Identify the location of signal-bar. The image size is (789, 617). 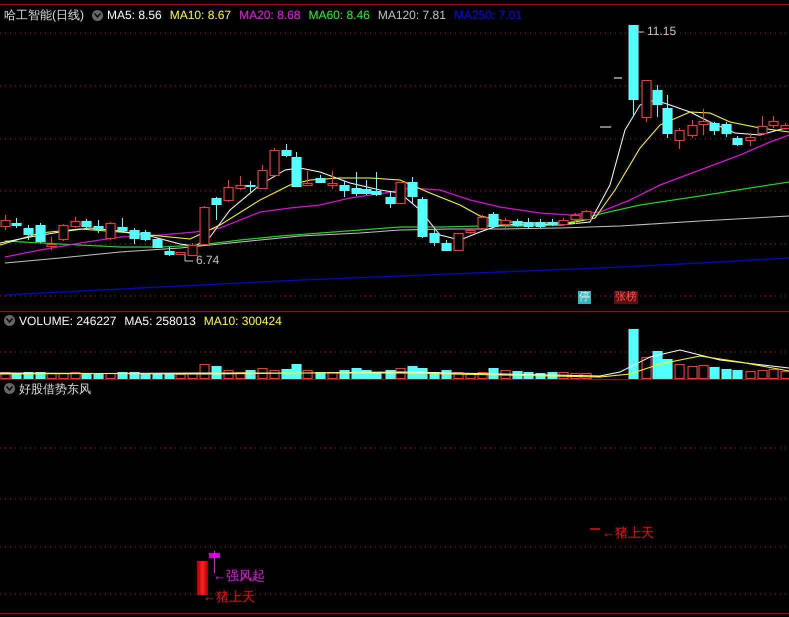
(202, 578).